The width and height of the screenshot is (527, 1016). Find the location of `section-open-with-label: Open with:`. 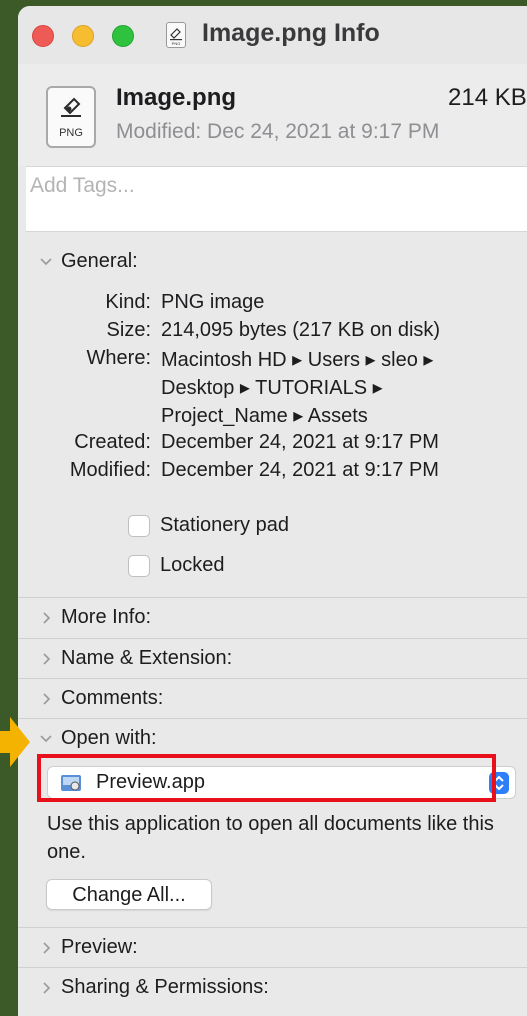

section-open-with-label: Open with: is located at coordinates (109, 738).